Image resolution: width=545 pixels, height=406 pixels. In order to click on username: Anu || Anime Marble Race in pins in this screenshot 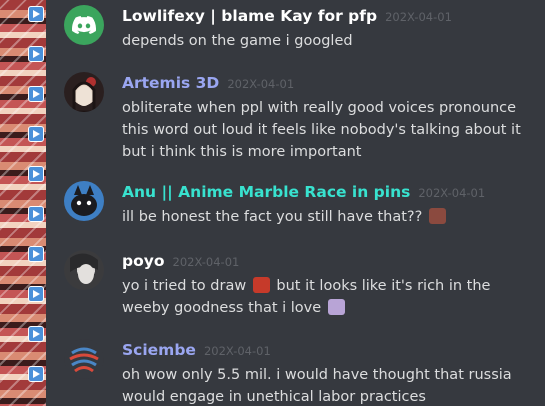, I will do `click(266, 192)`.